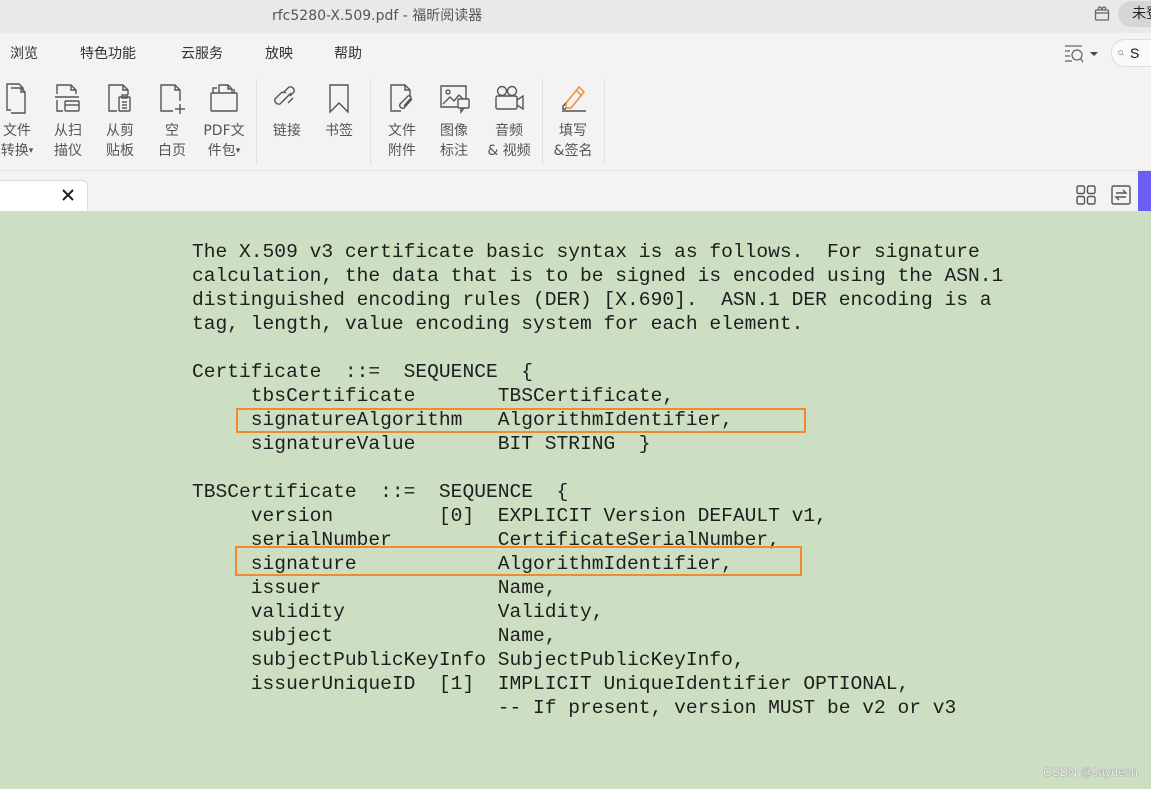 The image size is (1151, 789). Describe the element at coordinates (1121, 195) in the screenshot. I see `switch-view-icon` at that location.